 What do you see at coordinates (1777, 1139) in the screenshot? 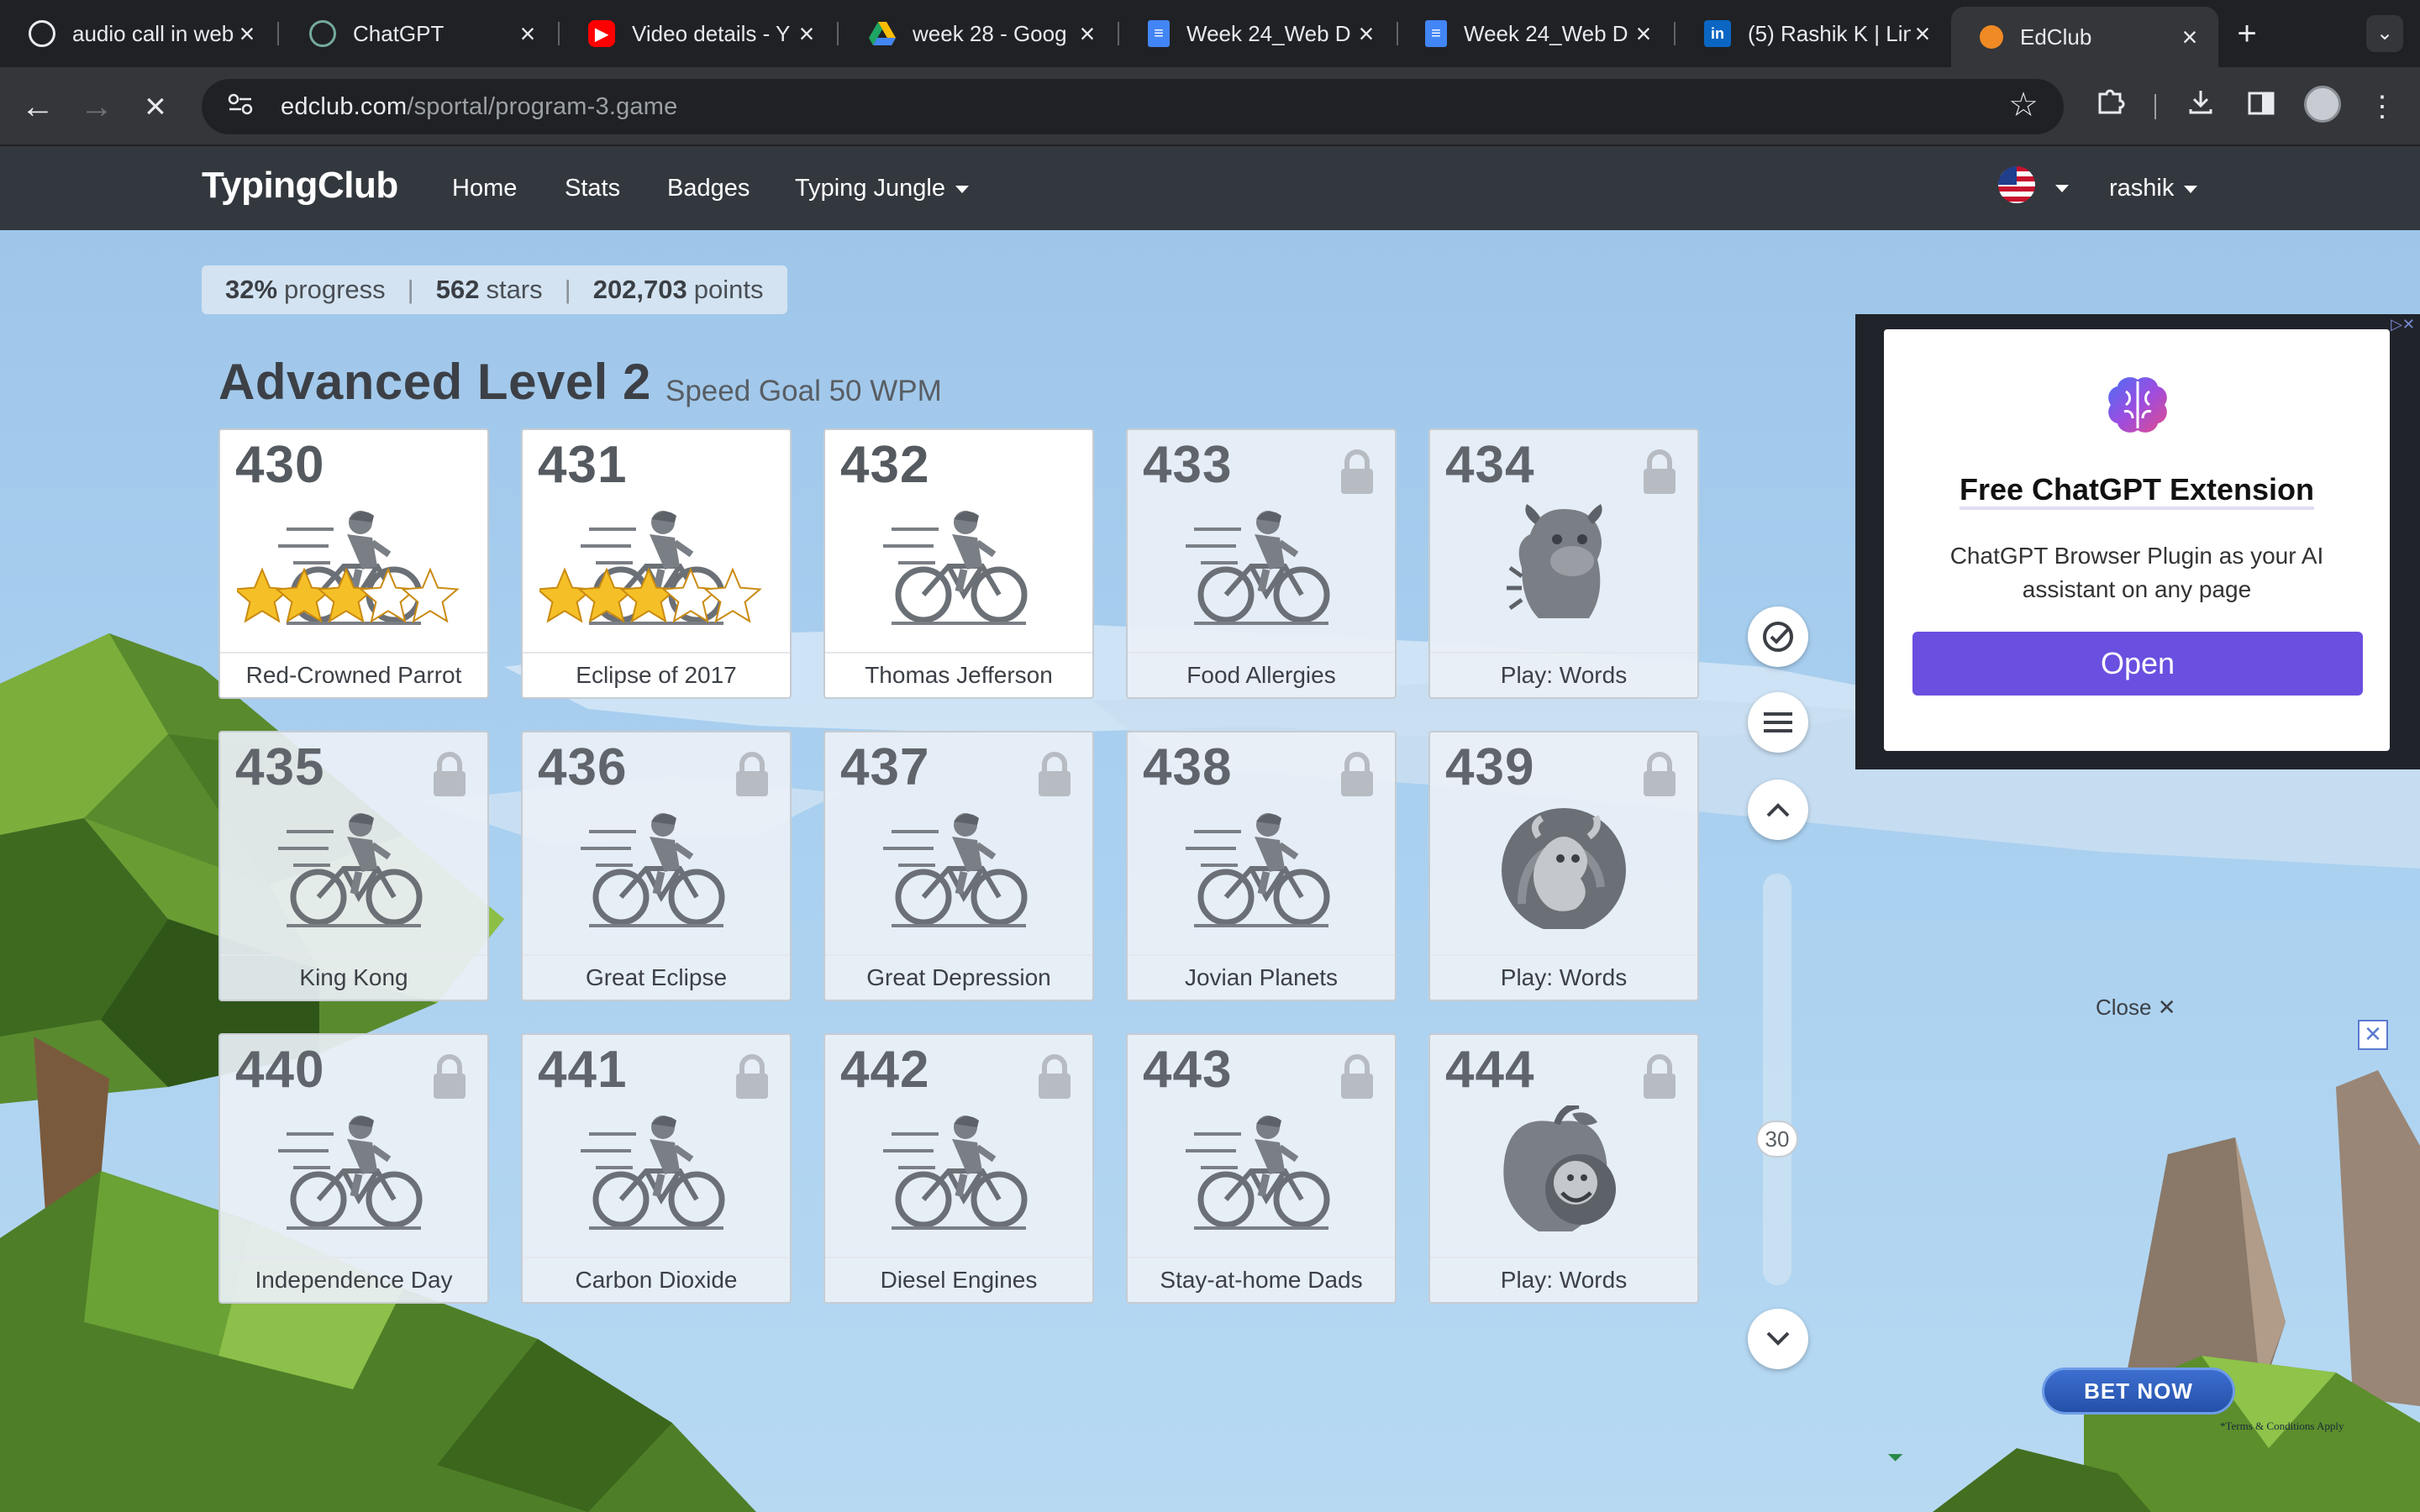
I see `level-slider-handle: 30` at bounding box center [1777, 1139].